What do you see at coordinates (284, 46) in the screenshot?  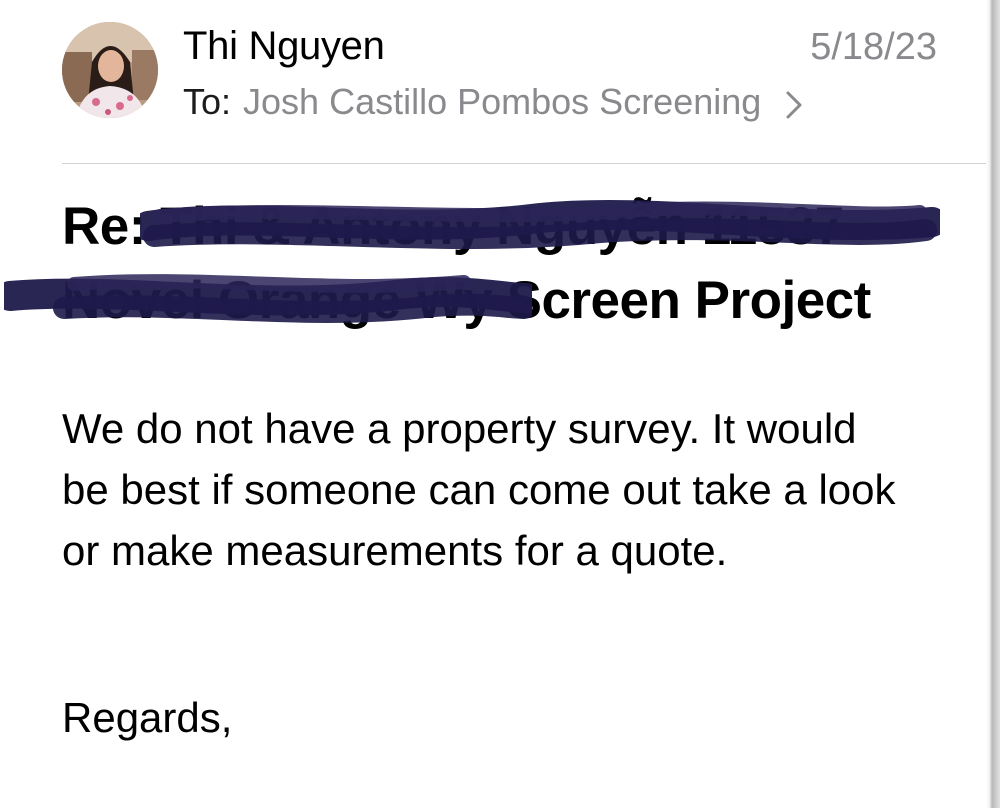 I see `sender-name: Thi Nguyen` at bounding box center [284, 46].